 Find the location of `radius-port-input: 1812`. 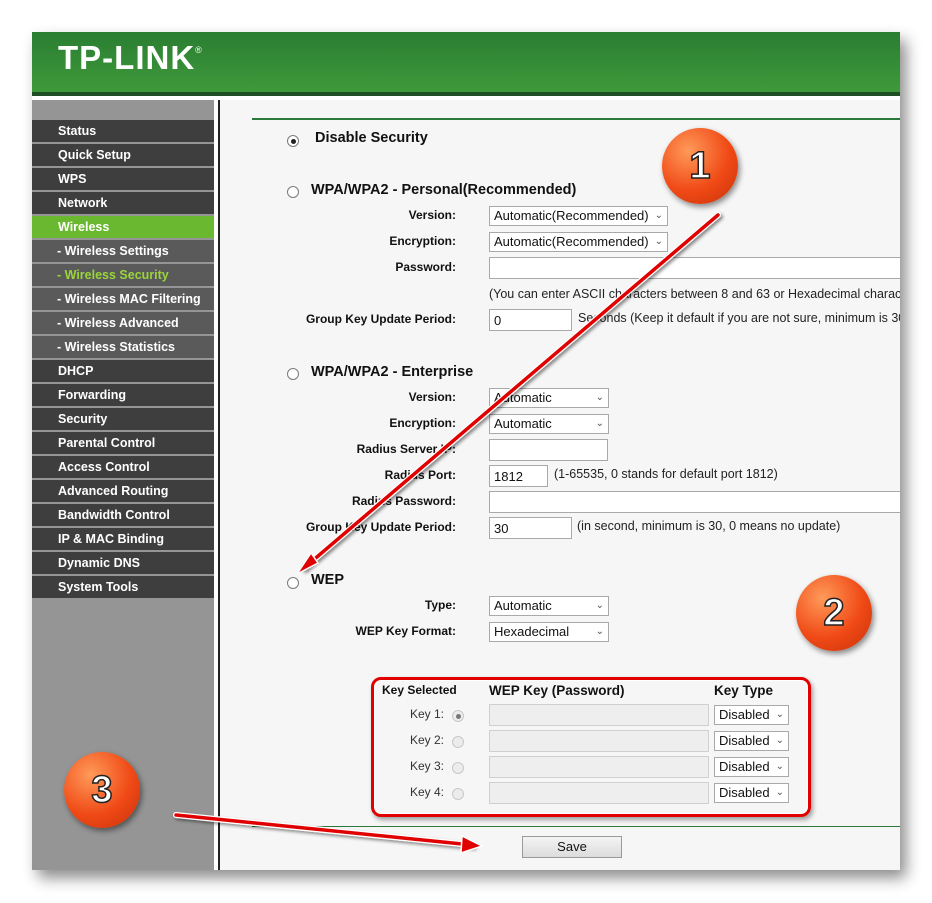

radius-port-input: 1812 is located at coordinates (518, 476).